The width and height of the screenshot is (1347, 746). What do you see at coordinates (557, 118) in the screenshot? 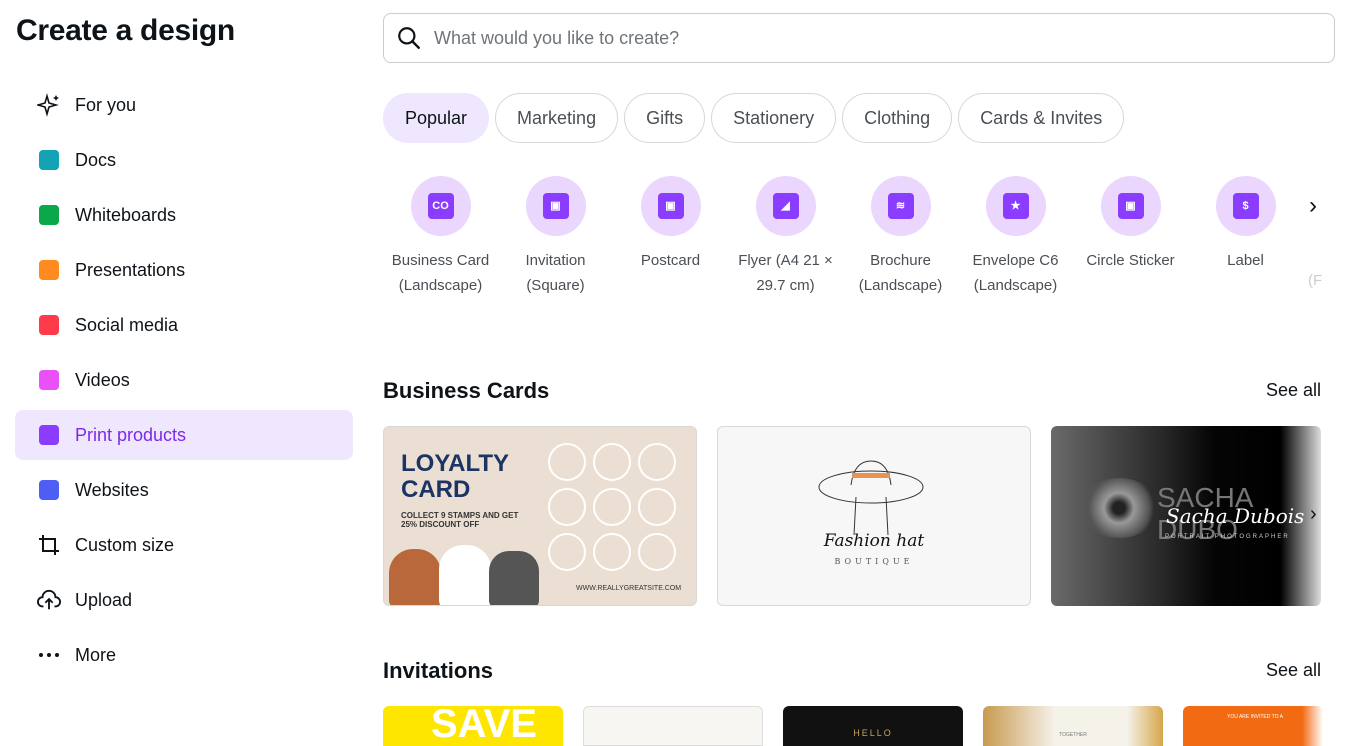
I see `tab-marketing: Marketing` at bounding box center [557, 118].